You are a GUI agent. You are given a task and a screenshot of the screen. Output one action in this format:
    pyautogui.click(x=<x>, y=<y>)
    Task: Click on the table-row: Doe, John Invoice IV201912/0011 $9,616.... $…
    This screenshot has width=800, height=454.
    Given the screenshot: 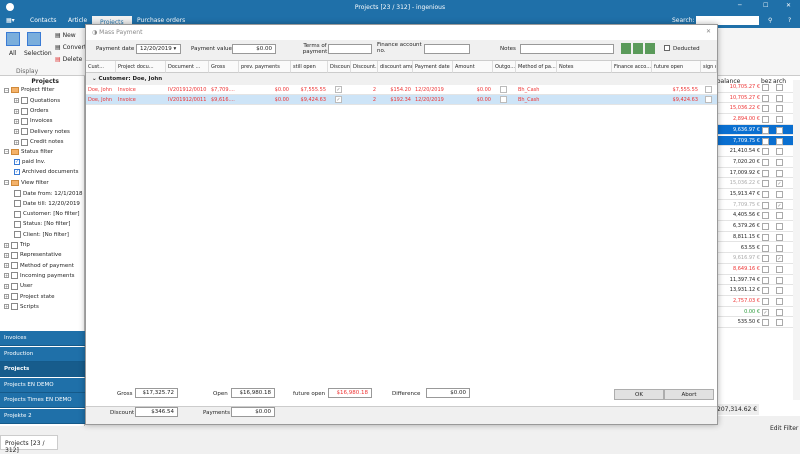 What is the action you would take?
    pyautogui.click(x=401, y=100)
    